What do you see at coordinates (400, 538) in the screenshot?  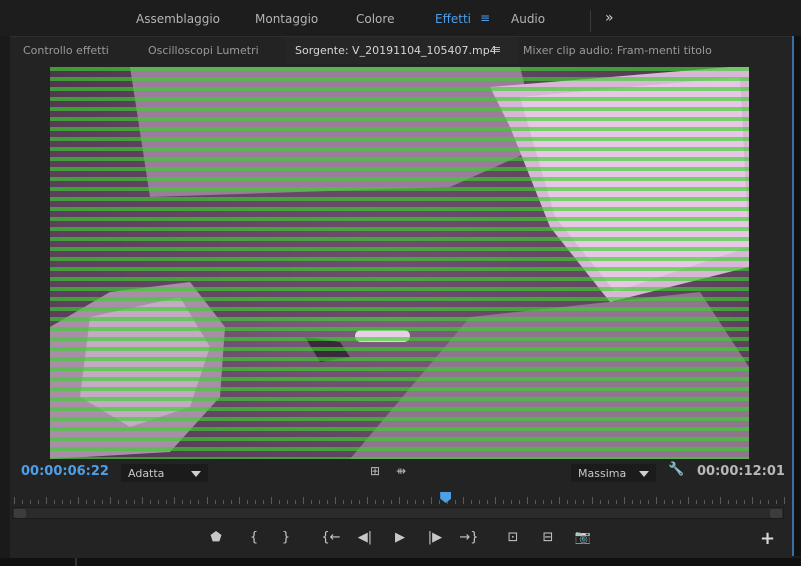 I see `play-button: ▶` at bounding box center [400, 538].